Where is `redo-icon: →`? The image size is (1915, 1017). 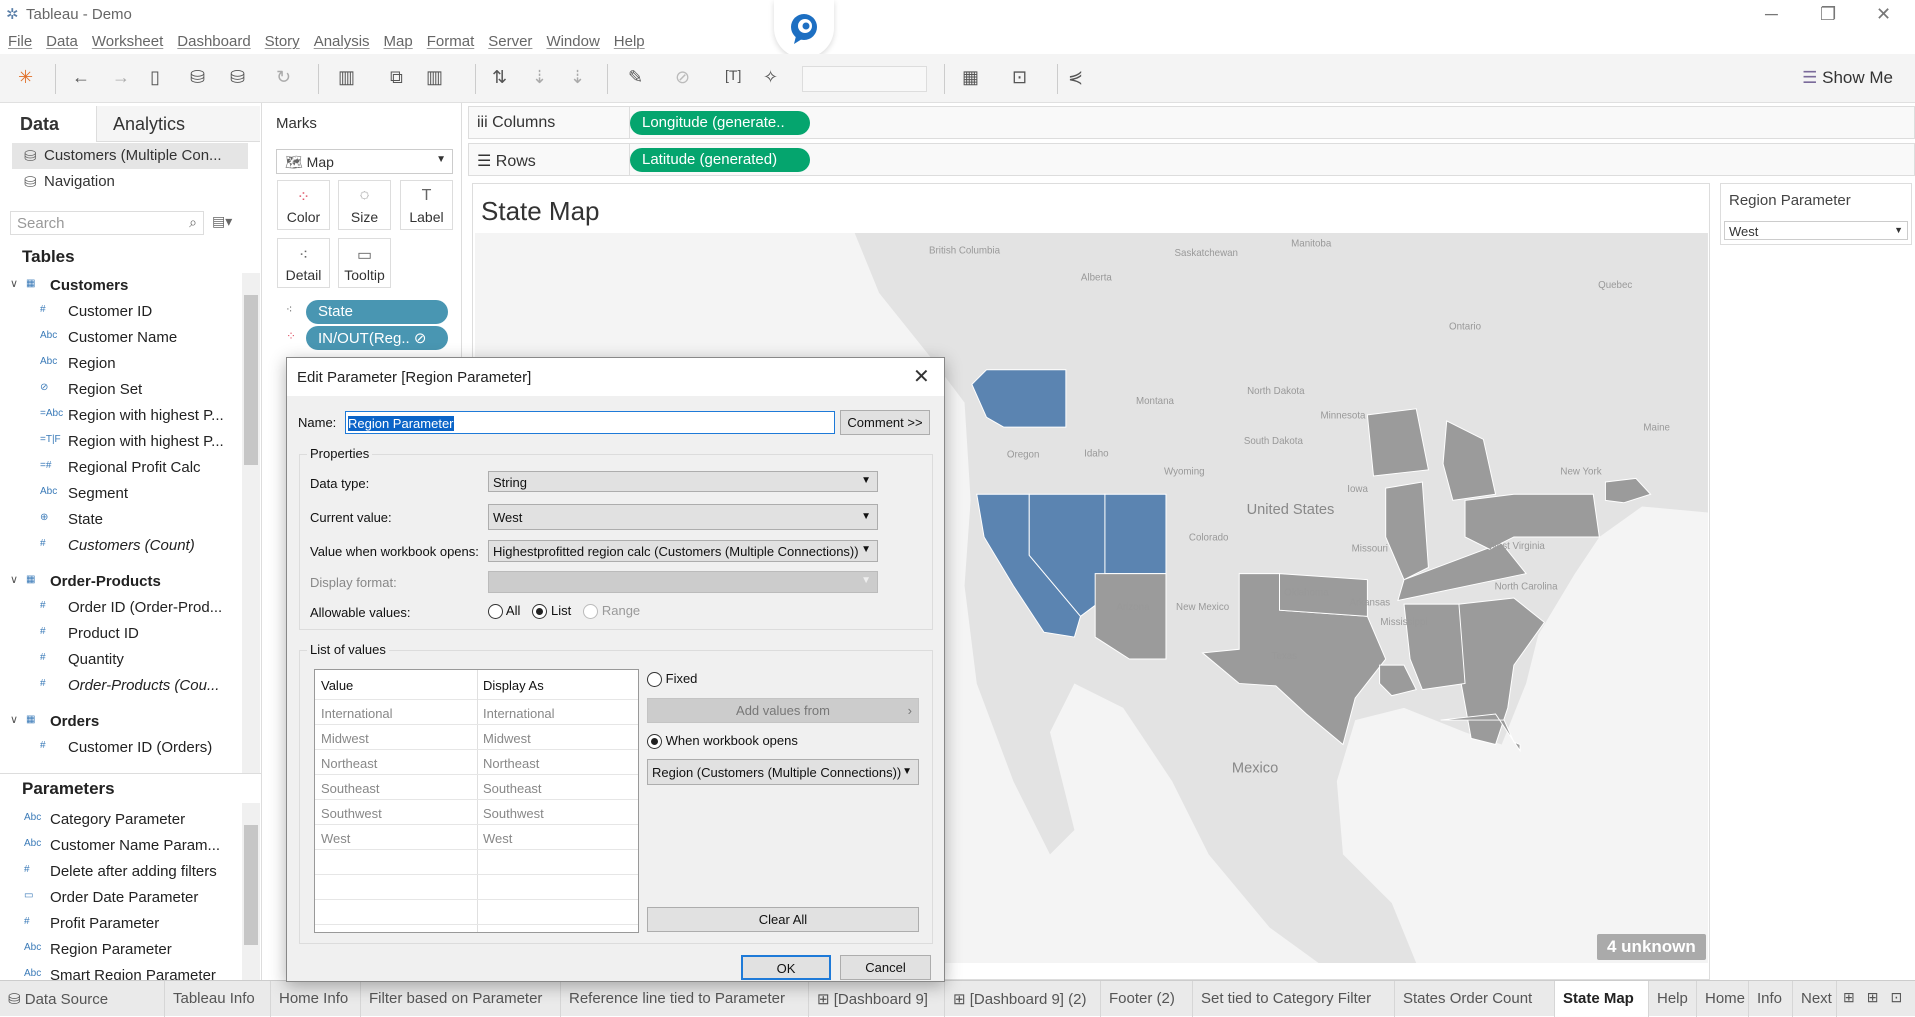 redo-icon: → is located at coordinates (121, 77).